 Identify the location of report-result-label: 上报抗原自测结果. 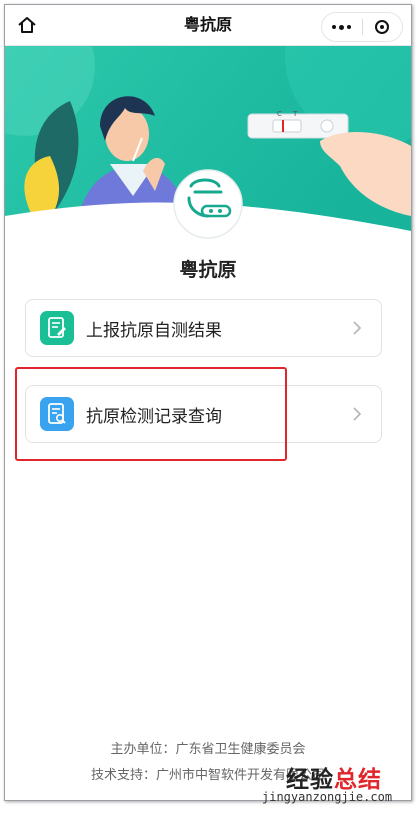
(154, 330).